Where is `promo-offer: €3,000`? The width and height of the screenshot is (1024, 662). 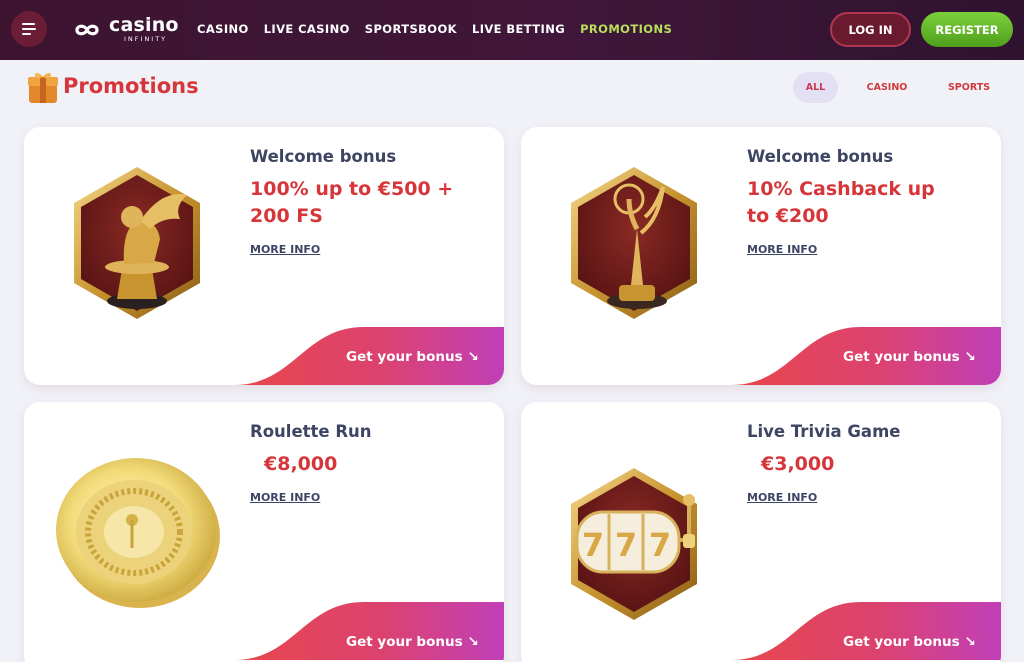 promo-offer: €3,000 is located at coordinates (798, 464).